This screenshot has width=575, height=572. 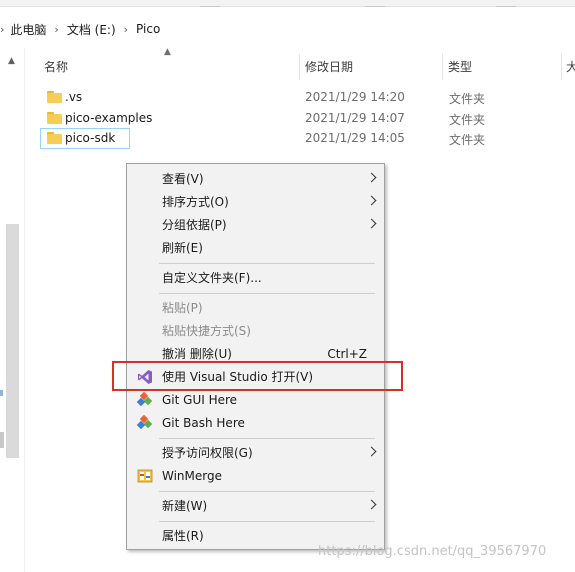 What do you see at coordinates (255, 225) in the screenshot?
I see `menu-item-group: 分组依据(P)` at bounding box center [255, 225].